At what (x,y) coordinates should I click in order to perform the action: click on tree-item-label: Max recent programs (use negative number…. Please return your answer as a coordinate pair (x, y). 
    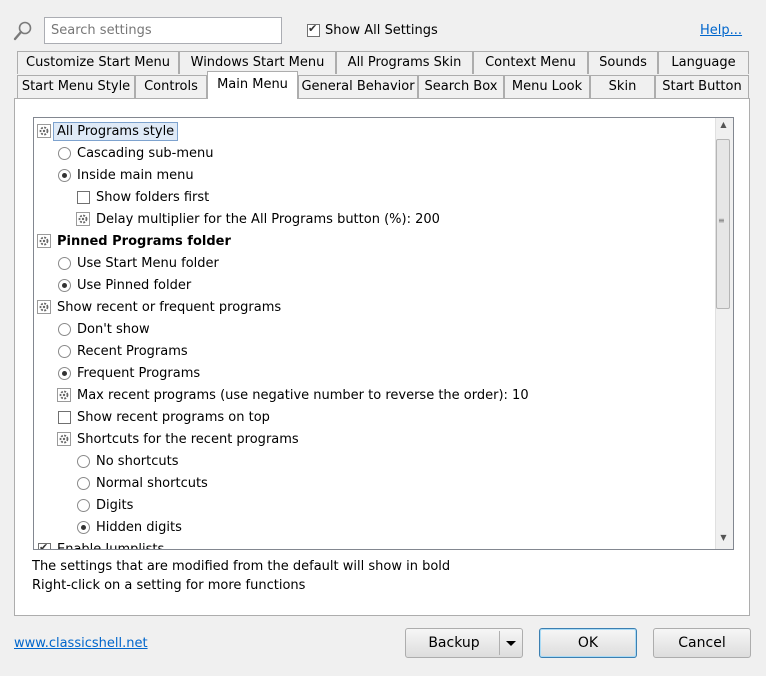
    Looking at the image, I should click on (303, 395).